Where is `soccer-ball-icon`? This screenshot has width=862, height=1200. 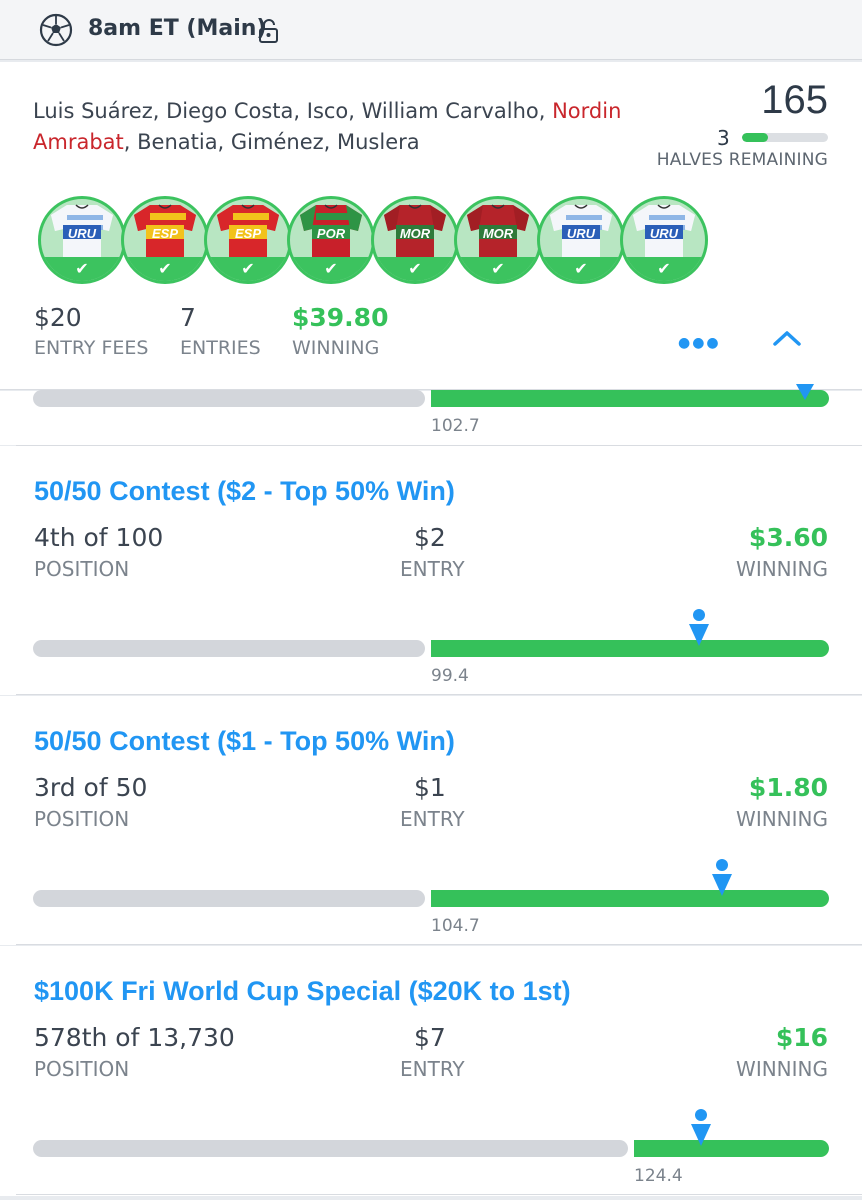 soccer-ball-icon is located at coordinates (56, 30).